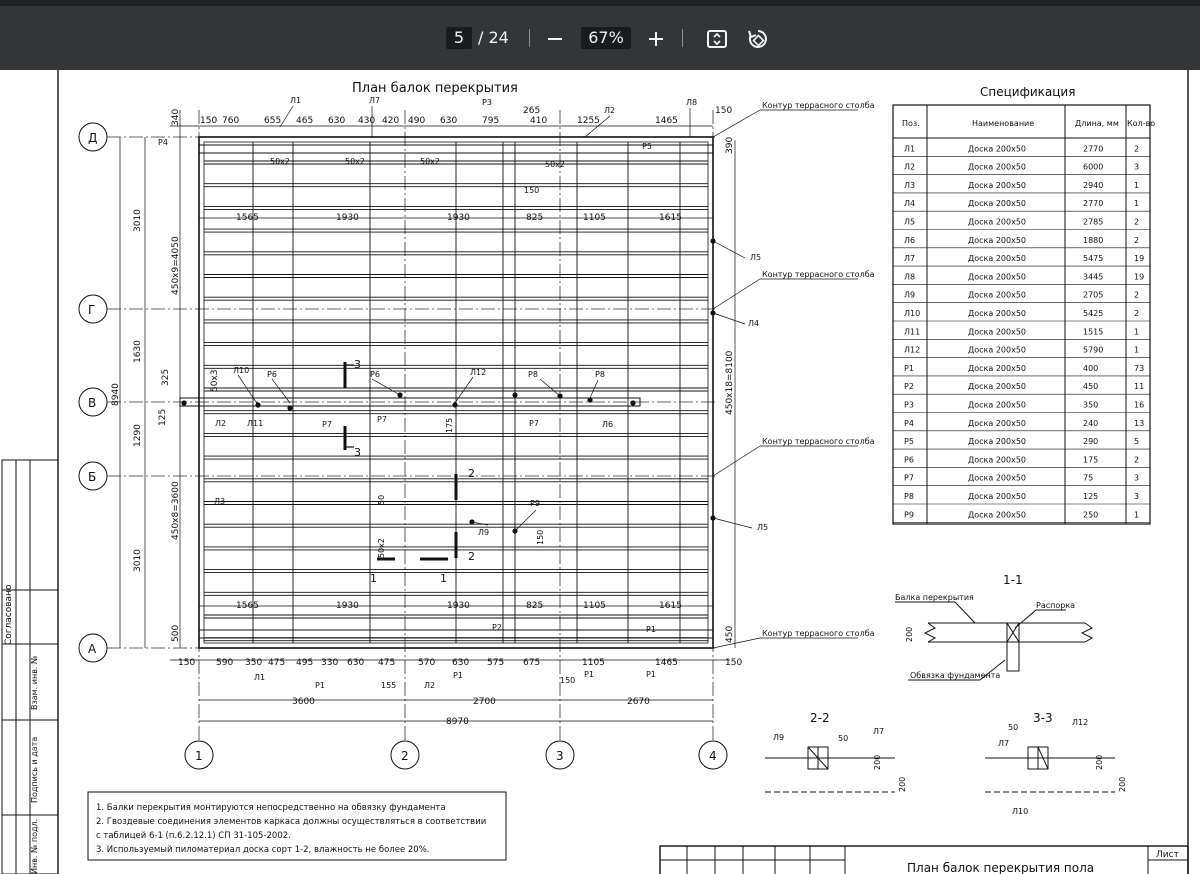  I want to click on dim-text: 675, so click(531, 663).